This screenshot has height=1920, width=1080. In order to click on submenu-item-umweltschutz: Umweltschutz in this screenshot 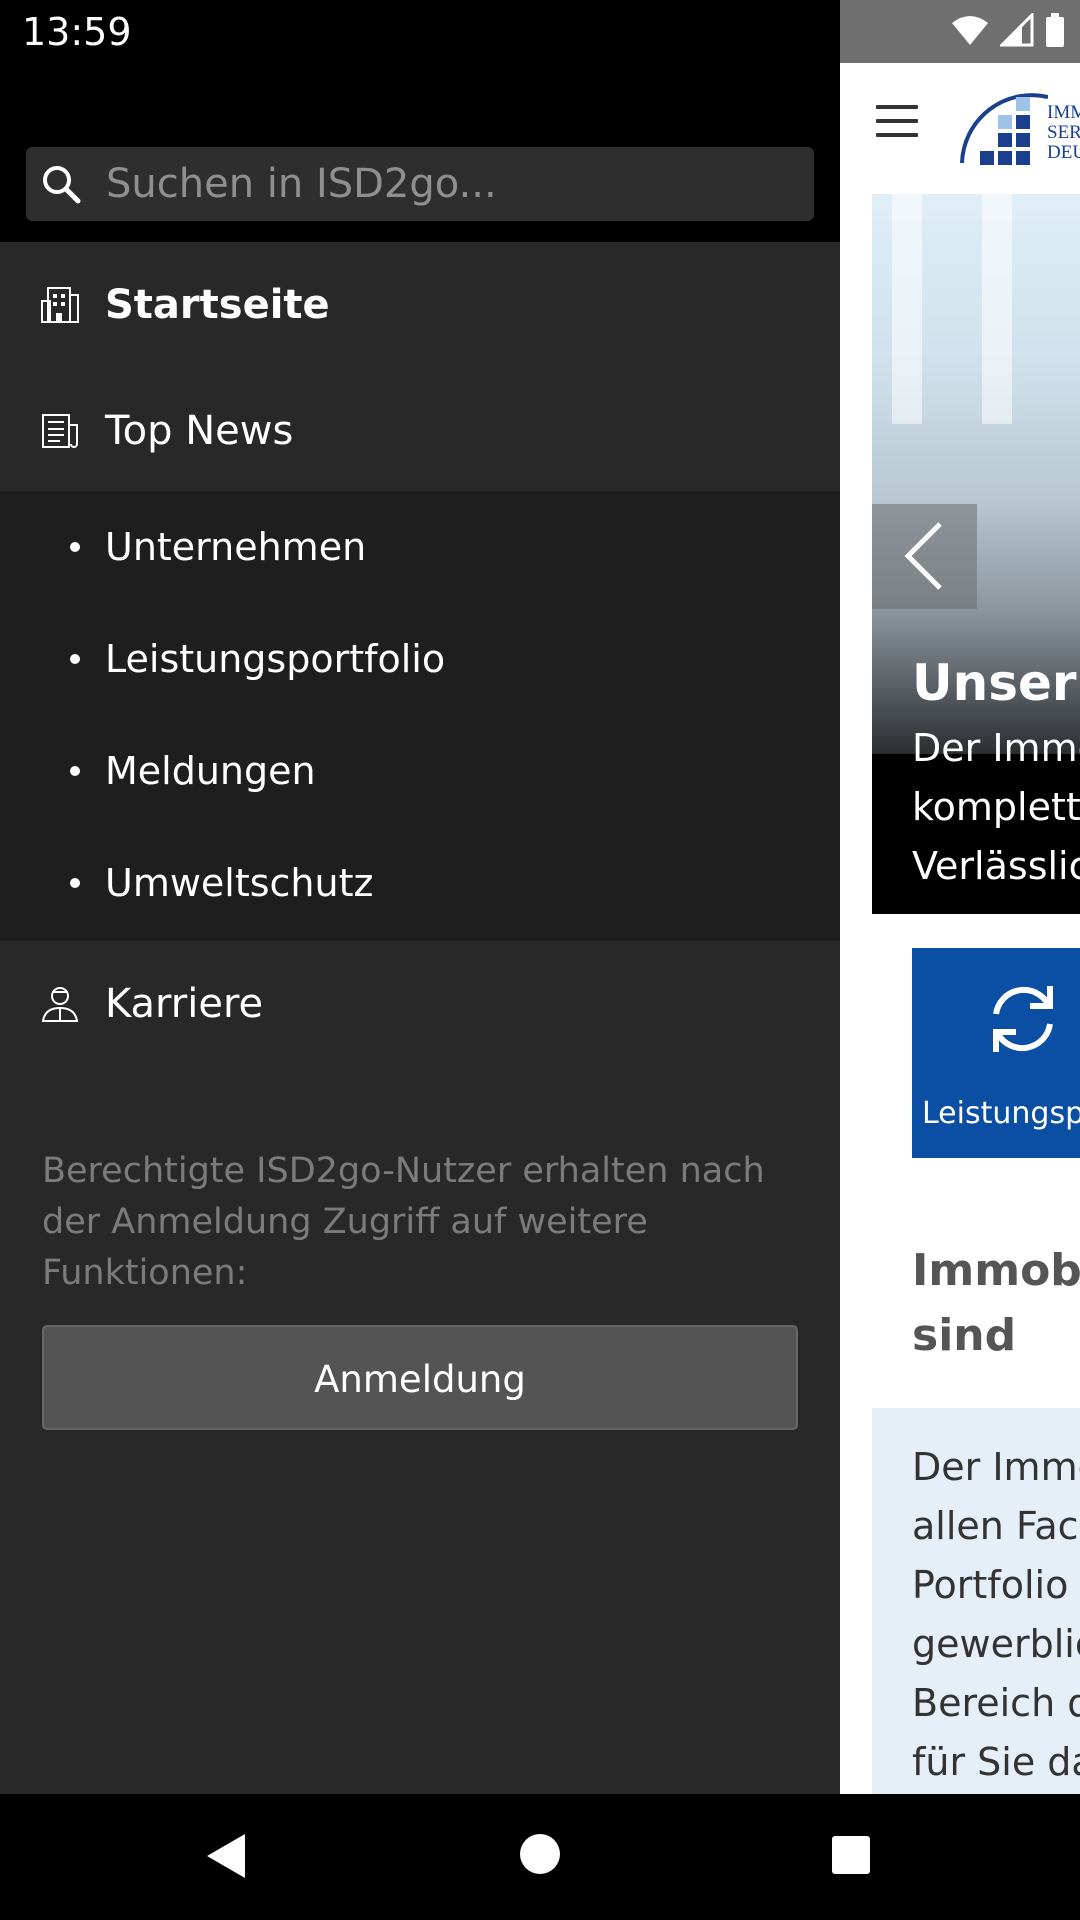, I will do `click(420, 883)`.